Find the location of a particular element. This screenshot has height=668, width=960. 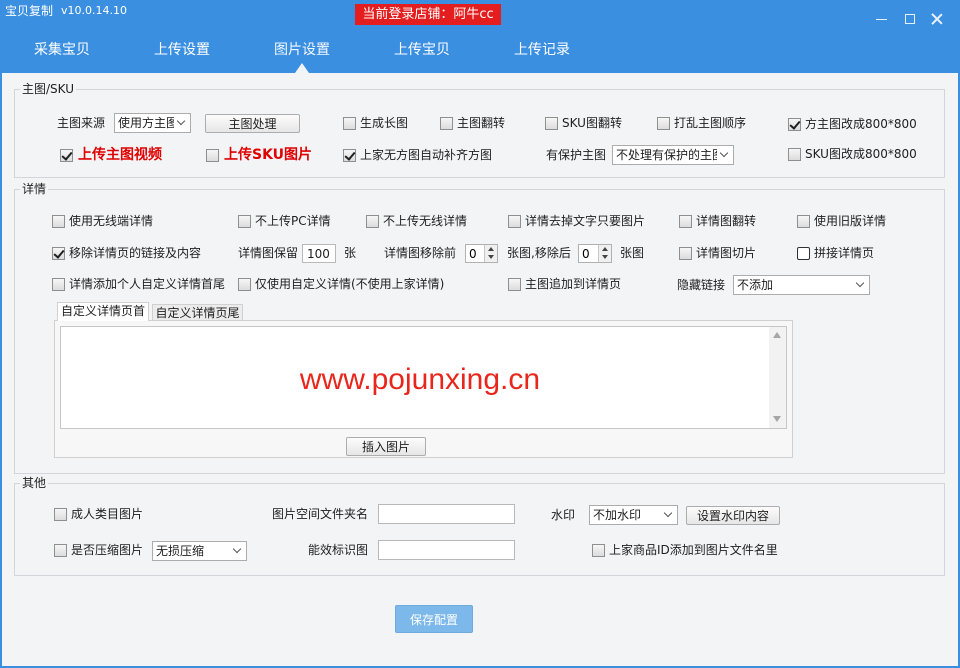

compress-checkbox: 是否压缩图片 is located at coordinates (98, 550).